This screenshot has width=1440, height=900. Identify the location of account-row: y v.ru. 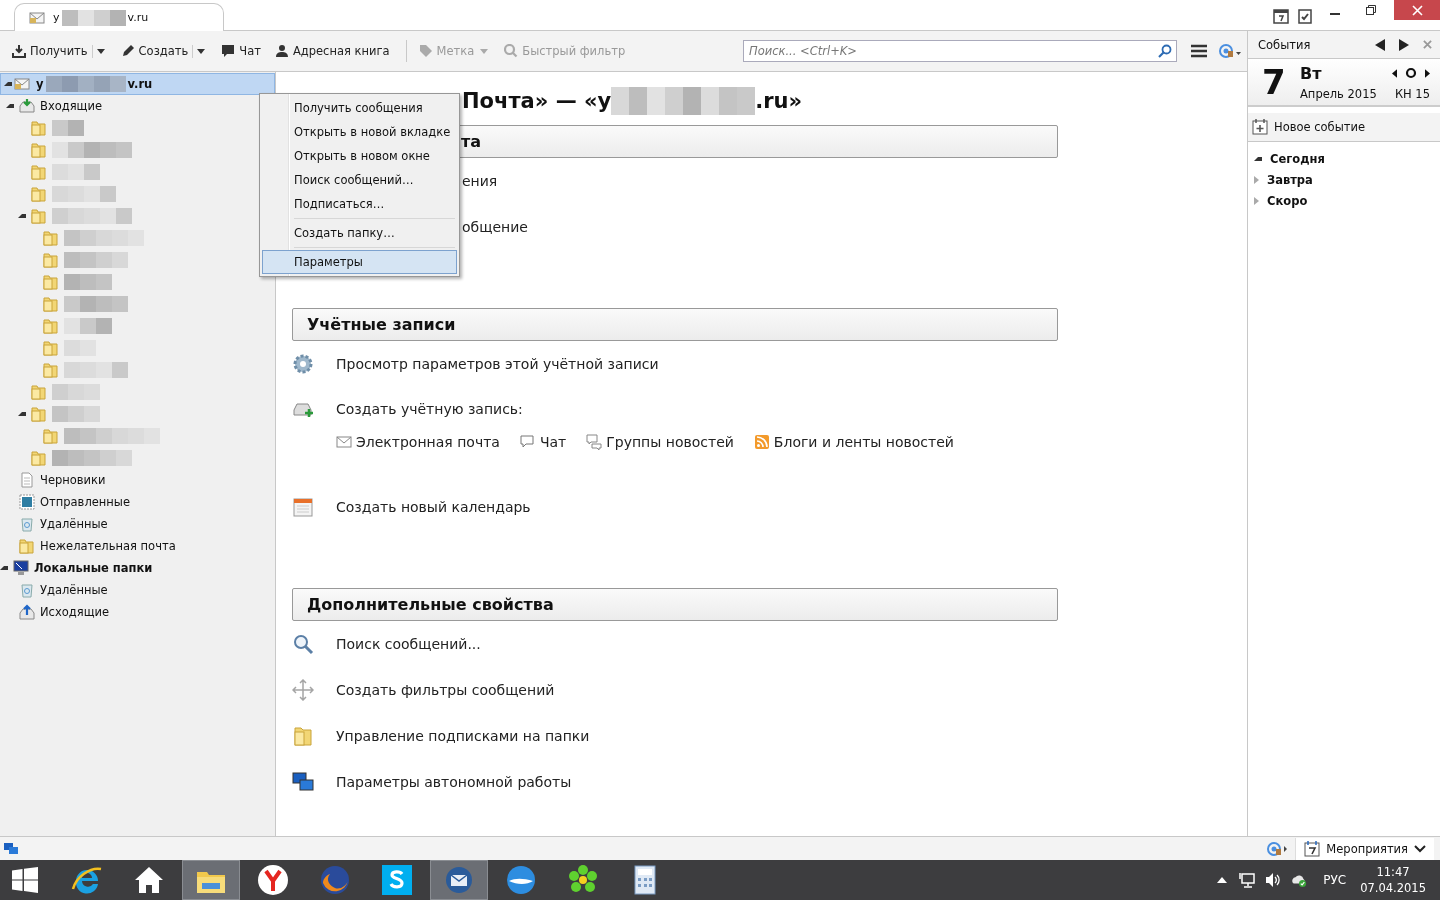
(137, 84).